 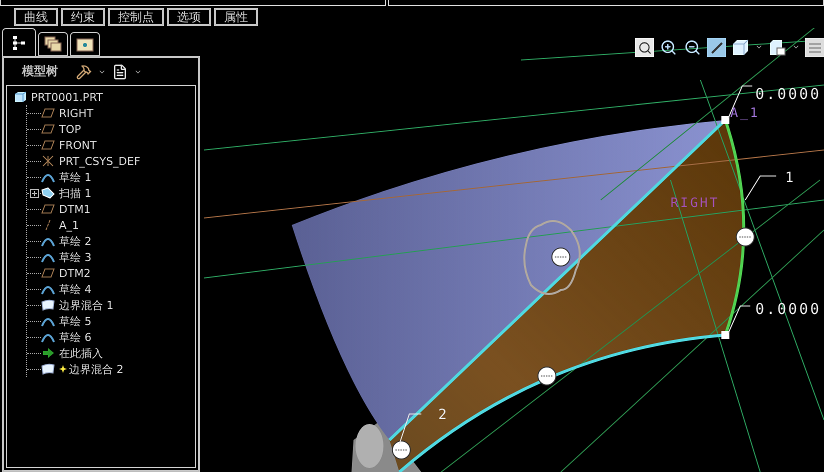 I want to click on tree-item: 扫描 1, so click(x=75, y=193).